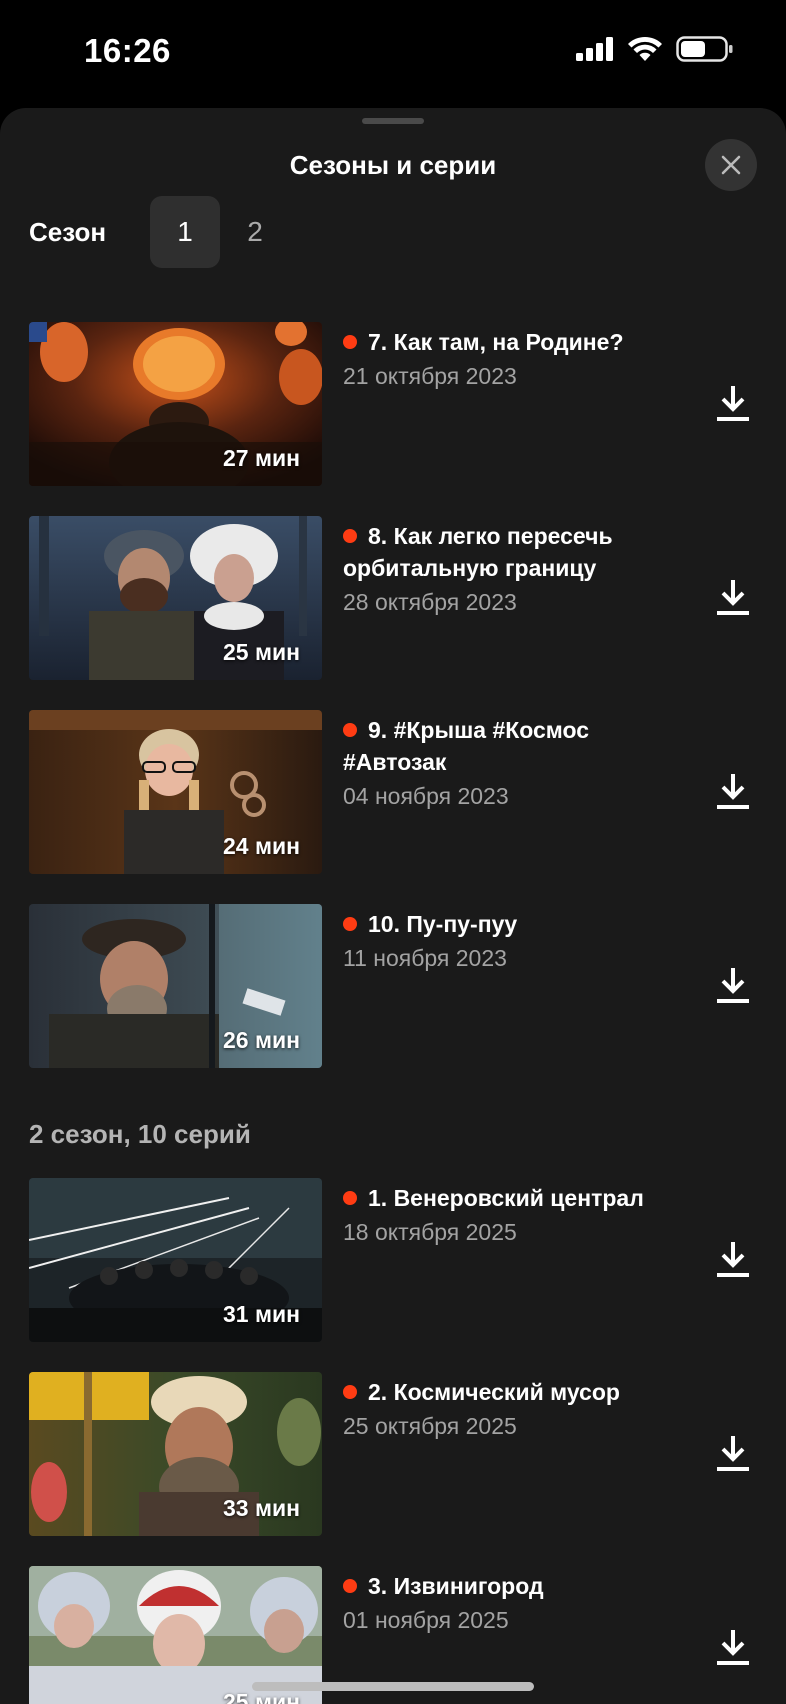 Image resolution: width=786 pixels, height=1704 pixels. Describe the element at coordinates (261, 1040) in the screenshot. I see `episode-duration: 26 мин` at that location.